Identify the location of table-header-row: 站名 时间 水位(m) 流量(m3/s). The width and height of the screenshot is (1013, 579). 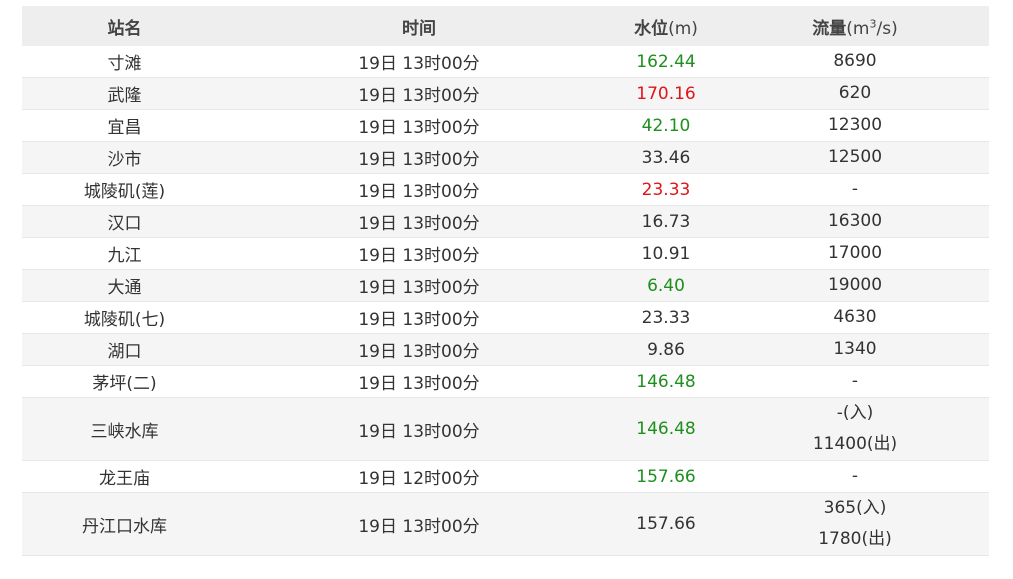
(505, 26).